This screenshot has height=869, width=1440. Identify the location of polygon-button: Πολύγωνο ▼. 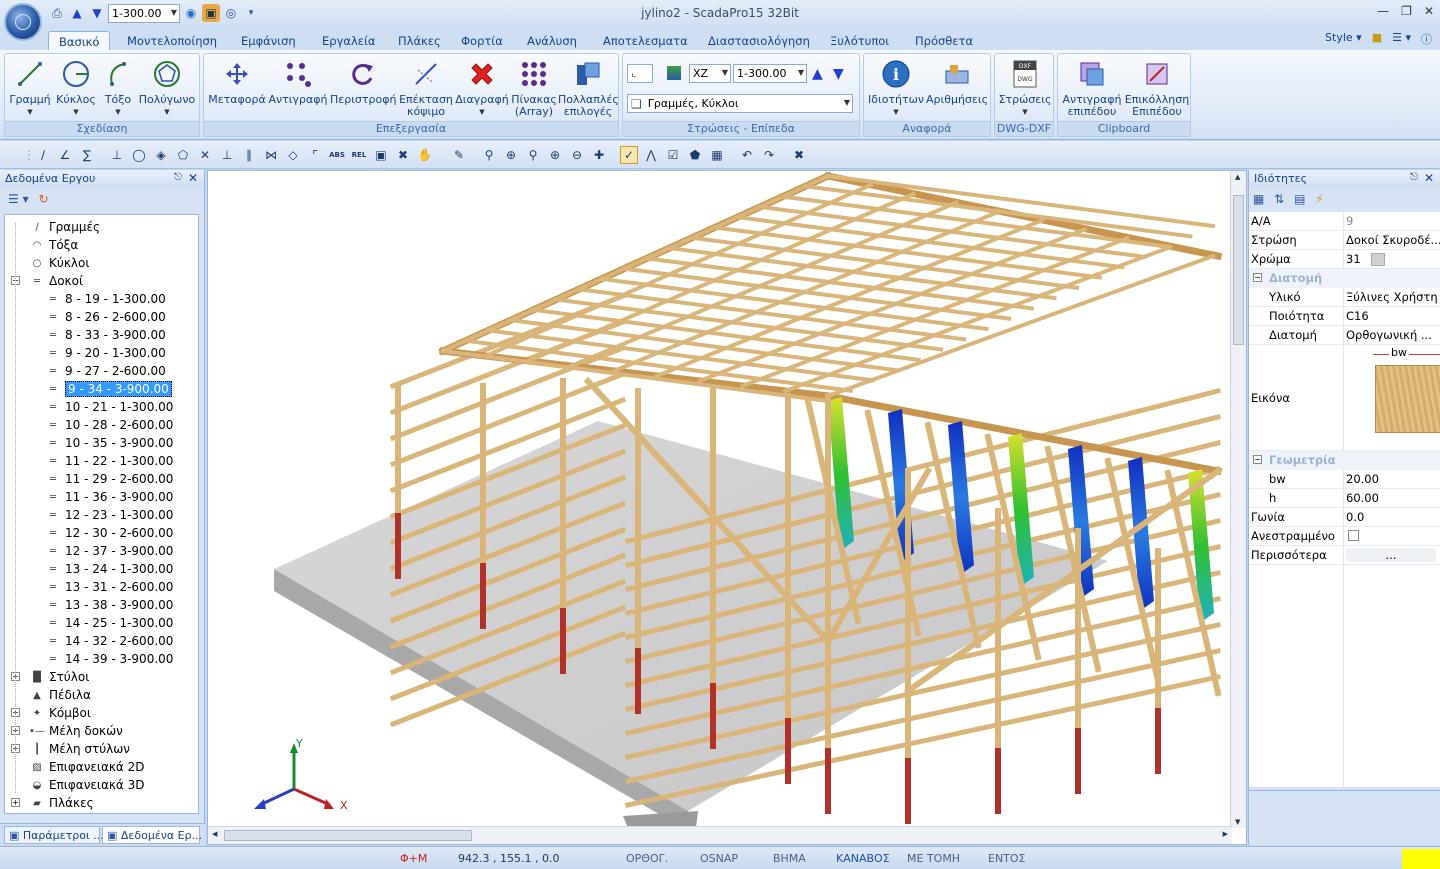
(167, 88).